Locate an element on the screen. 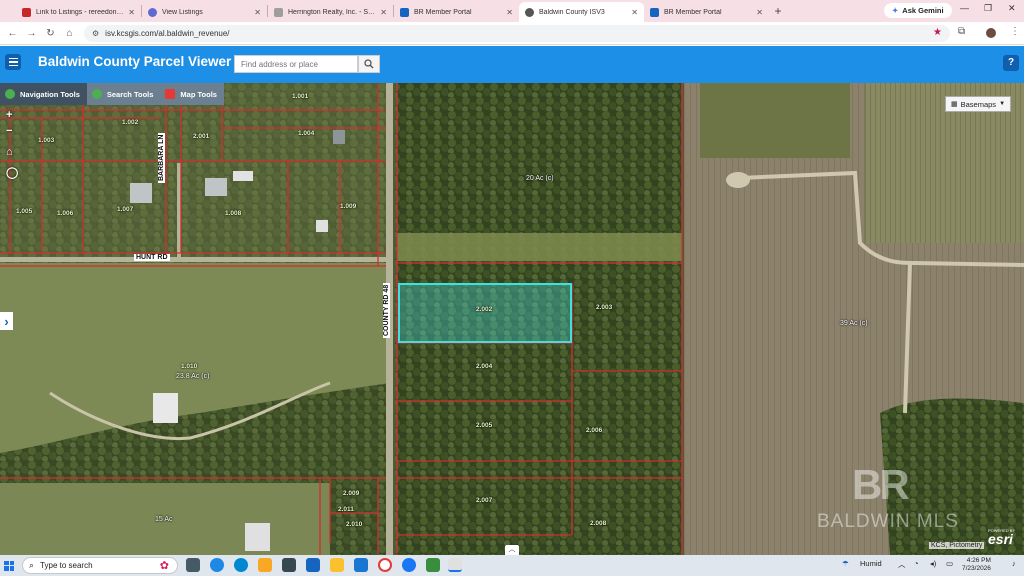 The height and width of the screenshot is (576, 1024). gemini-sparkle-icon: ✦ is located at coordinates (895, 10).